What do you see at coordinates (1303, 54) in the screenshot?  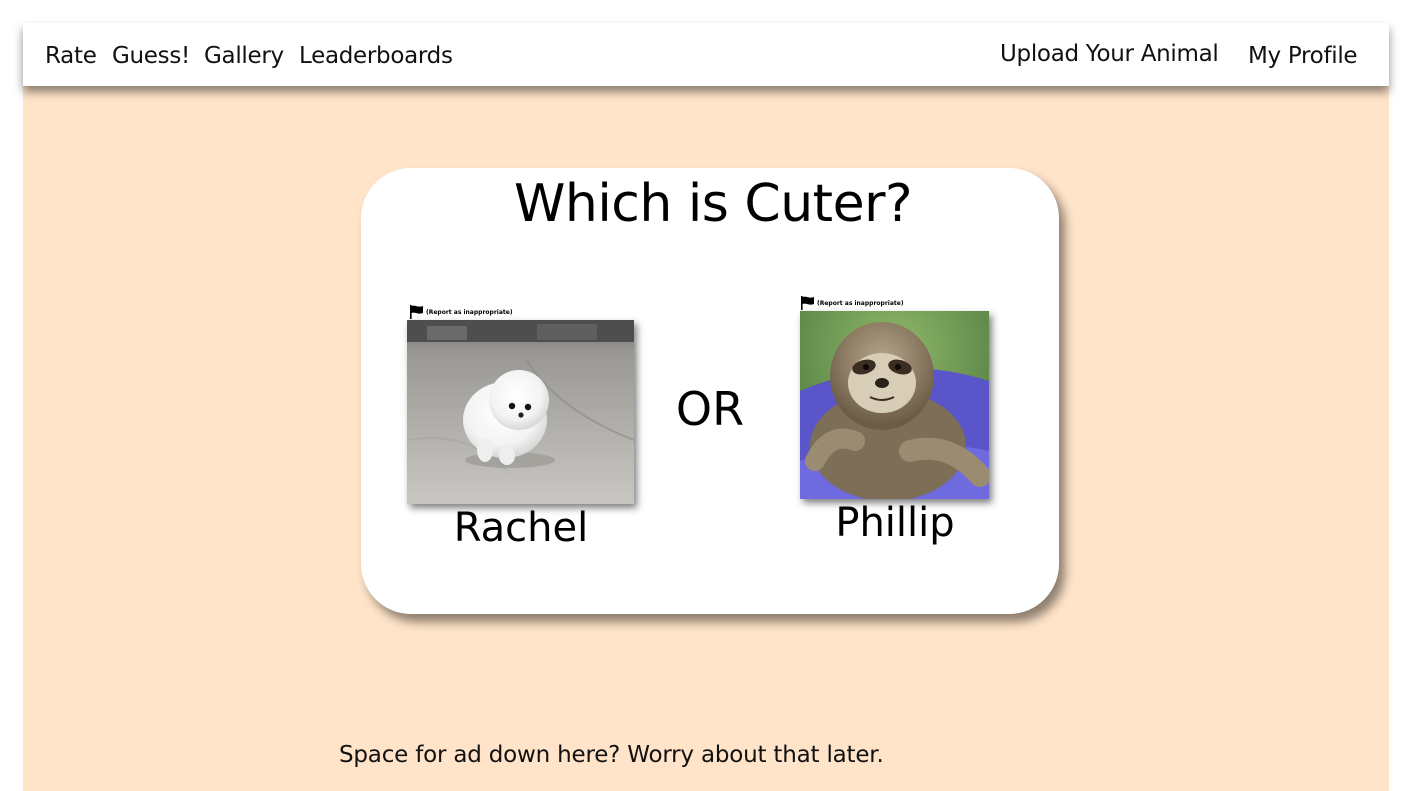 I see `nav-my-profile: My Profile` at bounding box center [1303, 54].